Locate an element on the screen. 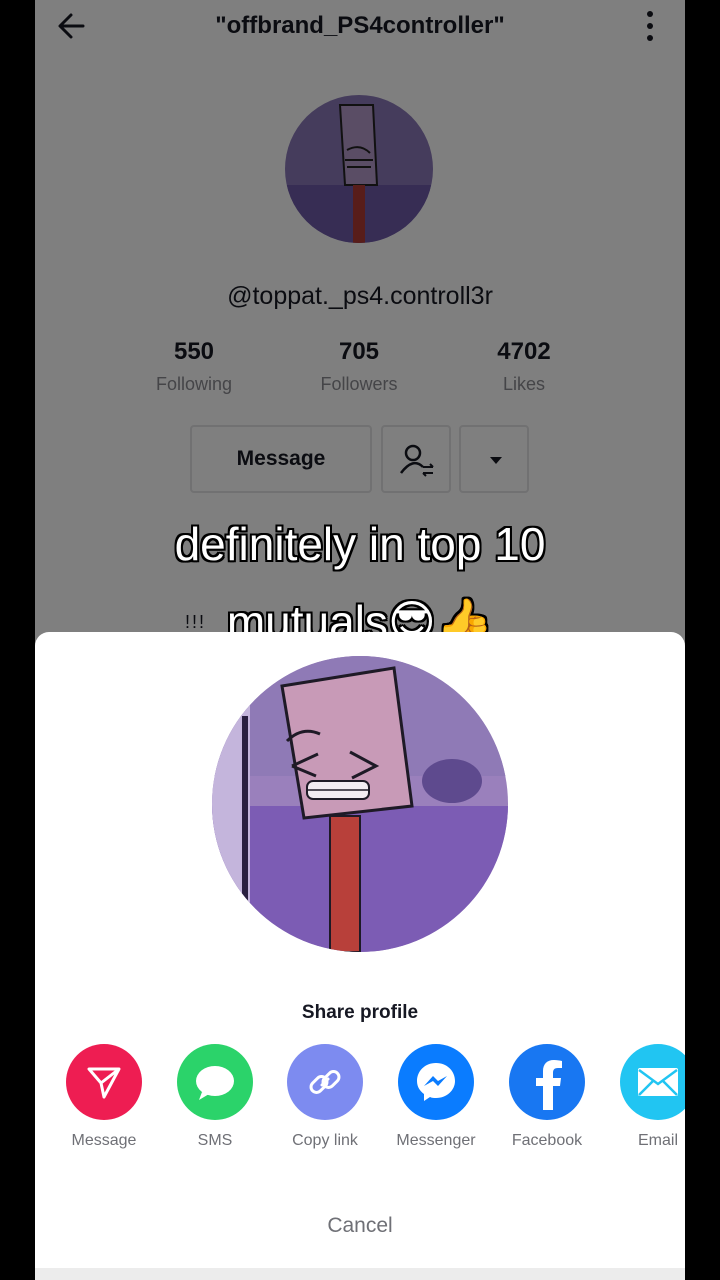  share-option-messenger: Messenger is located at coordinates (436, 1097).